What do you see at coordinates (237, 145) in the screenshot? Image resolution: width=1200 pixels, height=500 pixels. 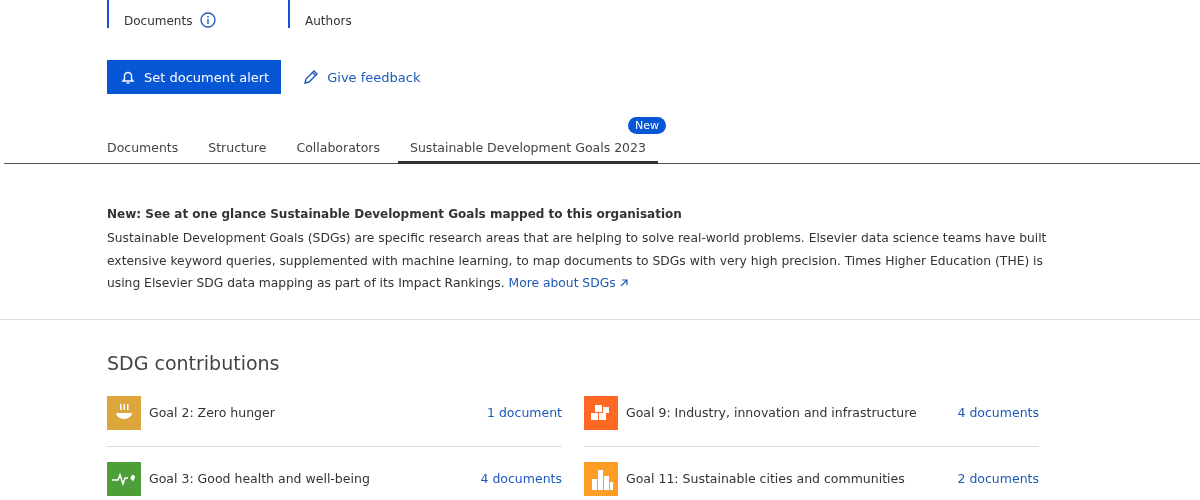 I see `tab: Structure` at bounding box center [237, 145].